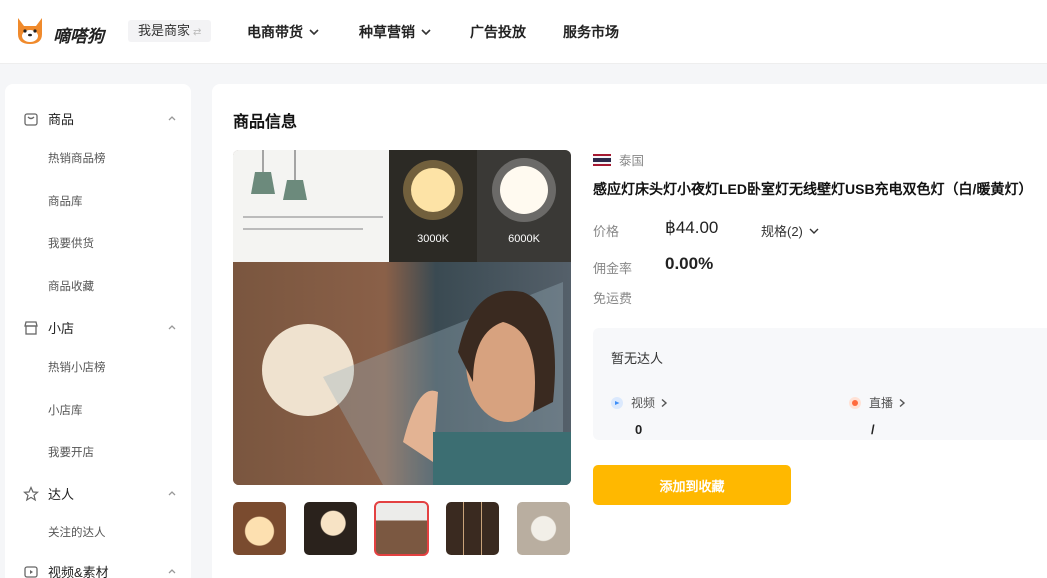  Describe the element at coordinates (65, 201) in the screenshot. I see `sidebar-item-product-library: 商品库` at that location.